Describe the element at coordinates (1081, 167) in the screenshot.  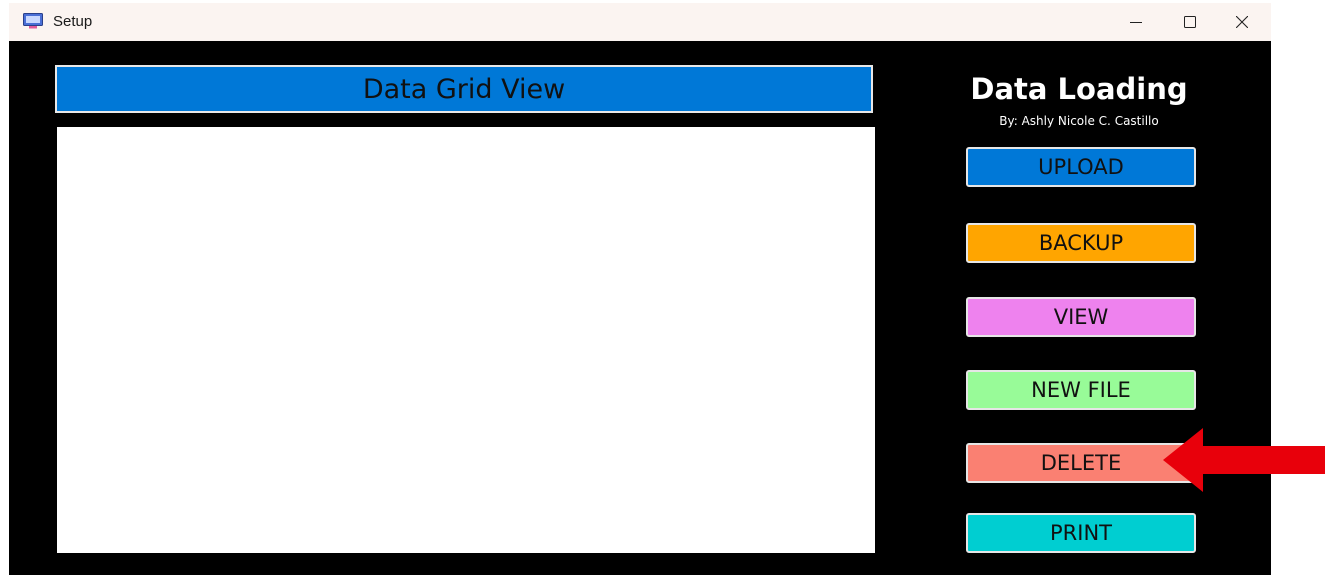
I see `upload-button: UPLOAD` at that location.